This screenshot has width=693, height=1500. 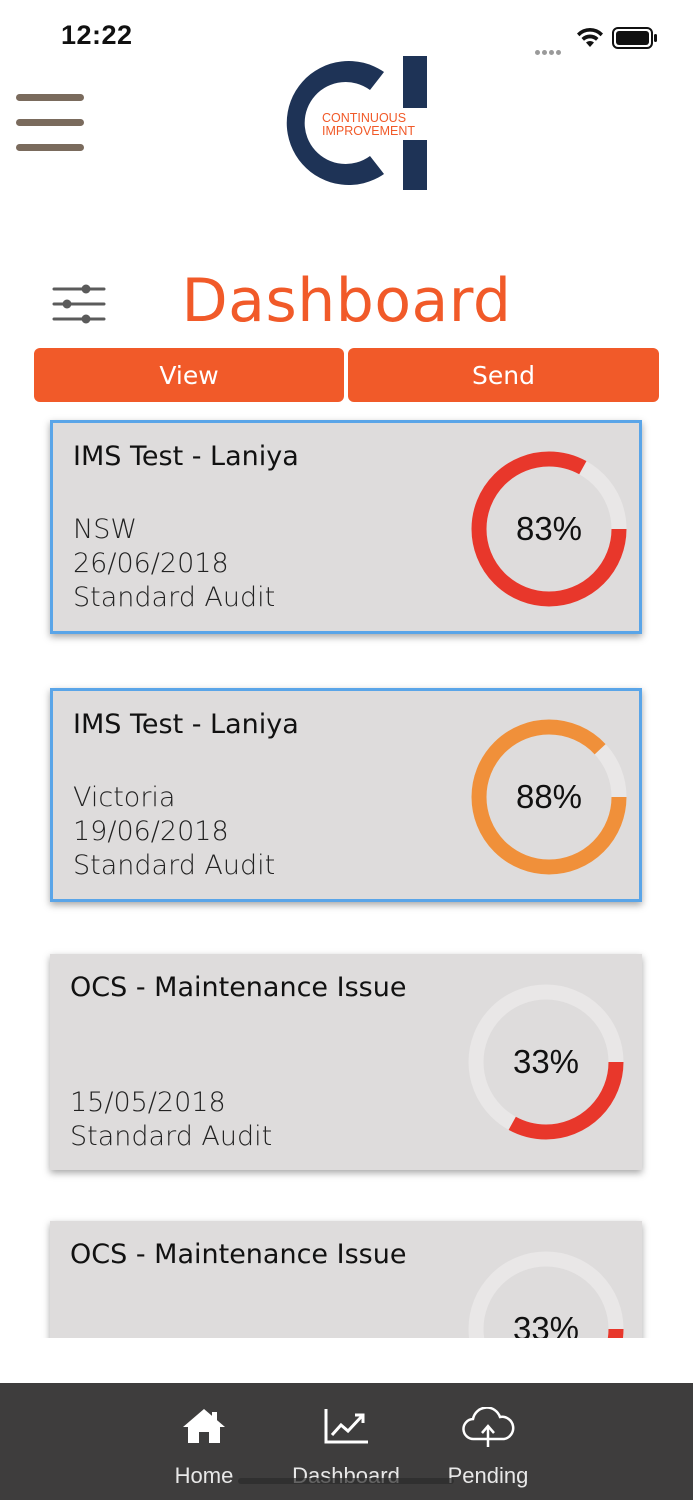 I want to click on audit-date: 26/06/2018, so click(x=151, y=563).